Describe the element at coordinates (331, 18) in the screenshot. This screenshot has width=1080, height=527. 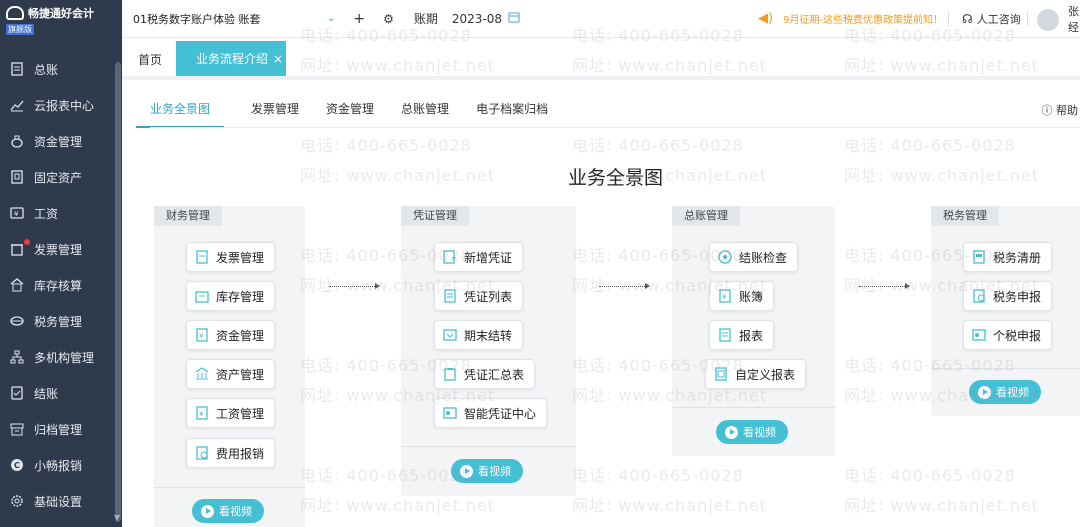
I see `chevron-down-icon: ⌄` at that location.